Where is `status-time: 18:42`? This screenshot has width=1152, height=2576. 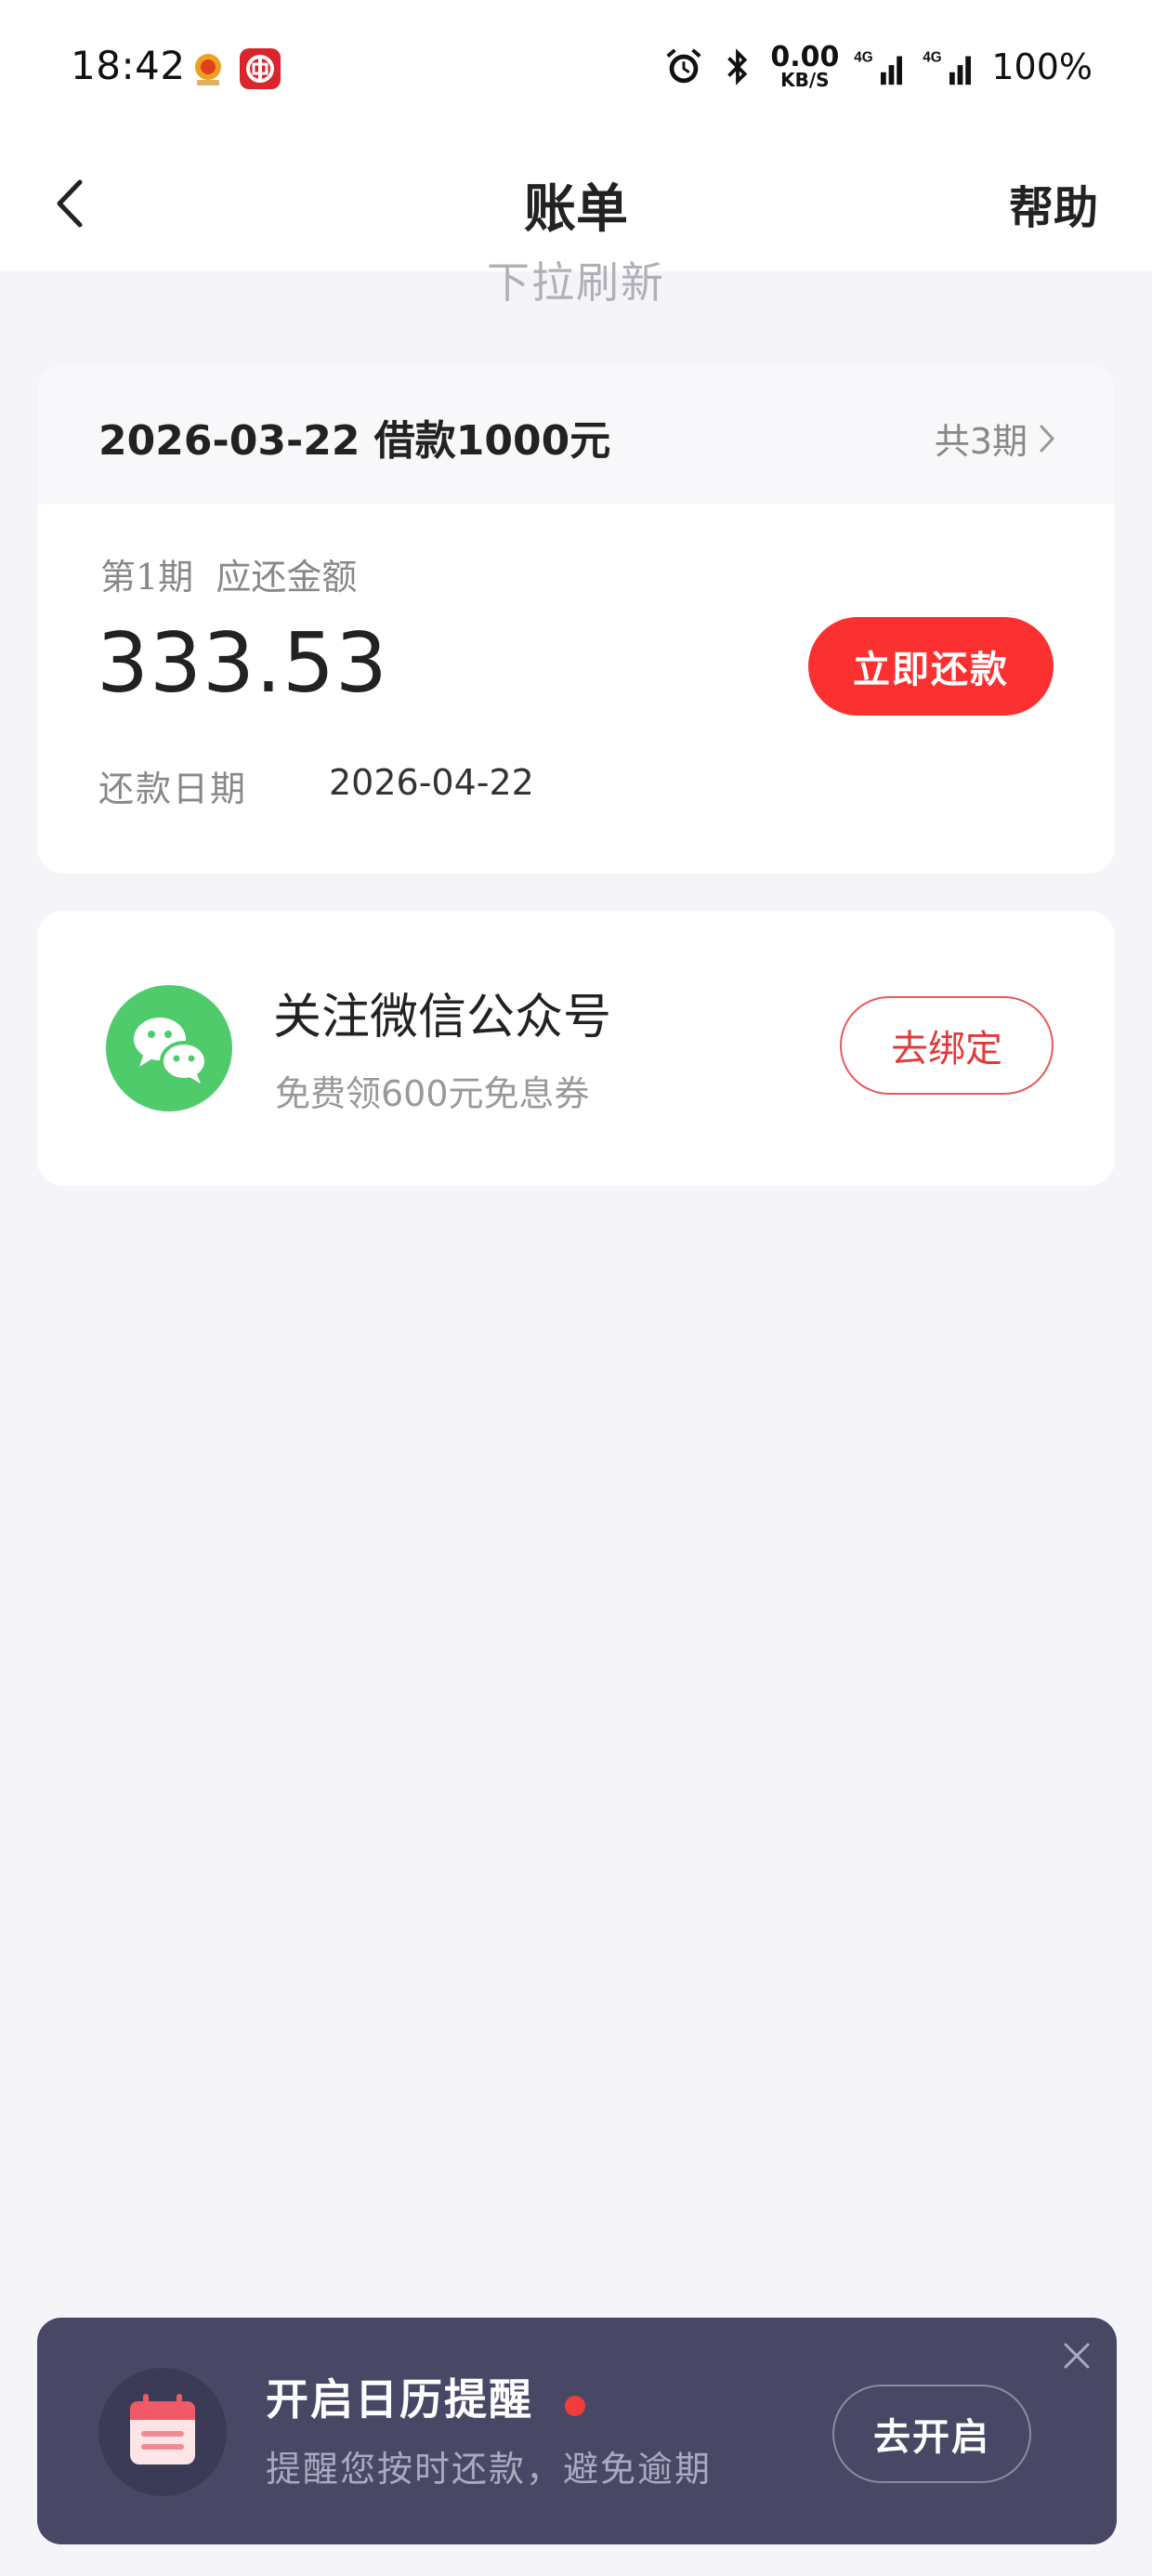
status-time: 18:42 is located at coordinates (128, 65).